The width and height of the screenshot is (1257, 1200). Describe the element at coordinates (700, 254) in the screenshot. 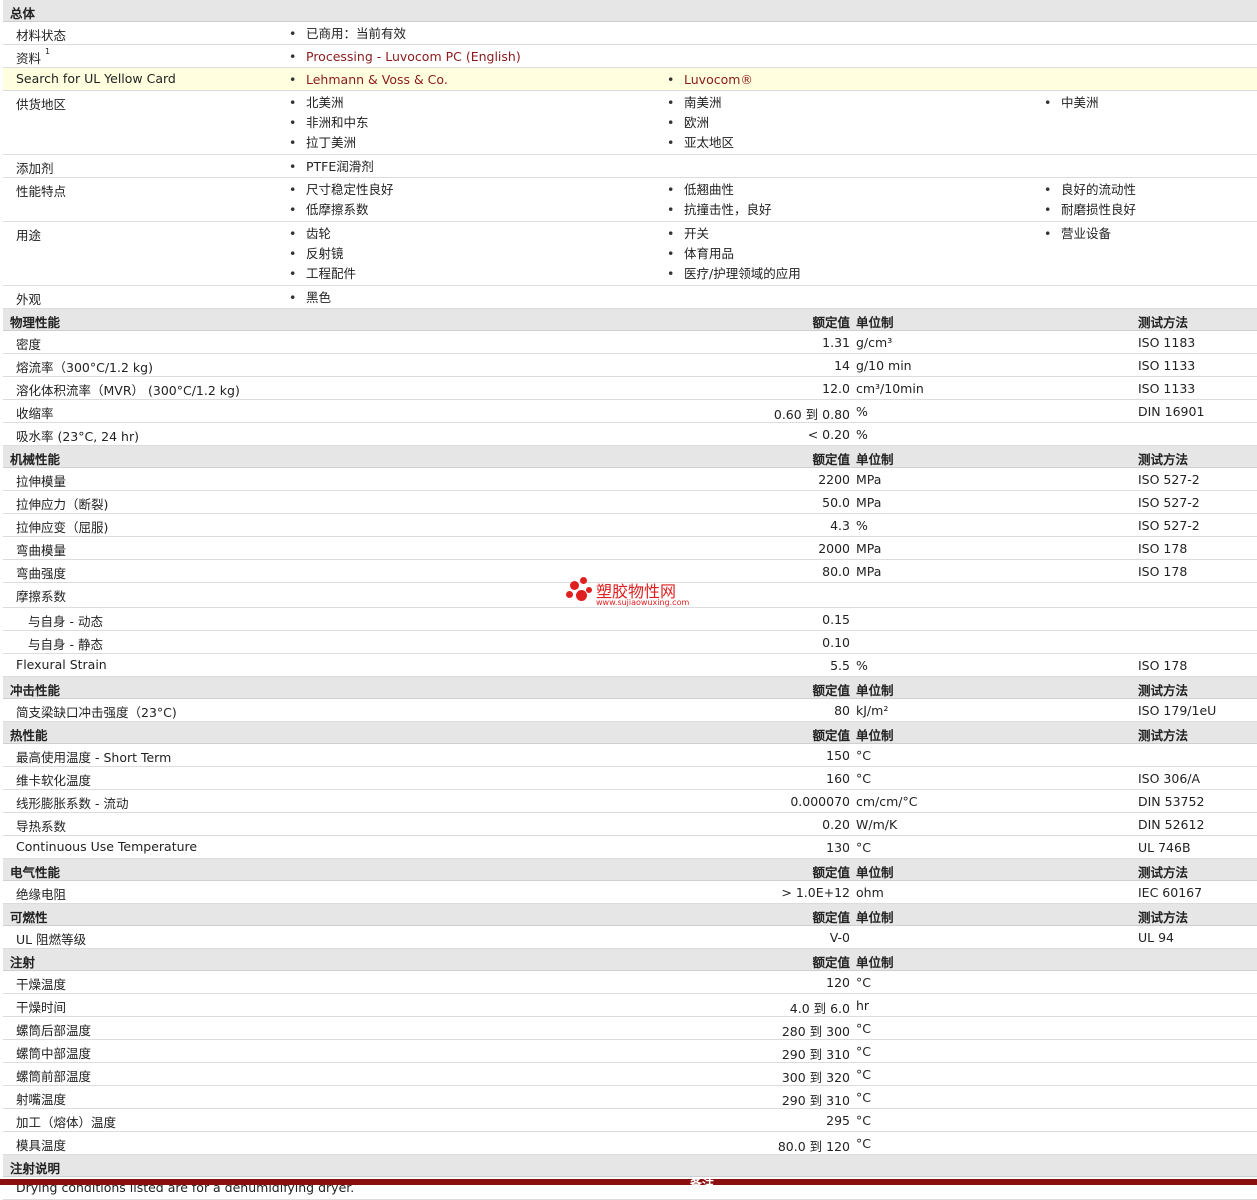

I see `bullet-item: 体育用品` at that location.